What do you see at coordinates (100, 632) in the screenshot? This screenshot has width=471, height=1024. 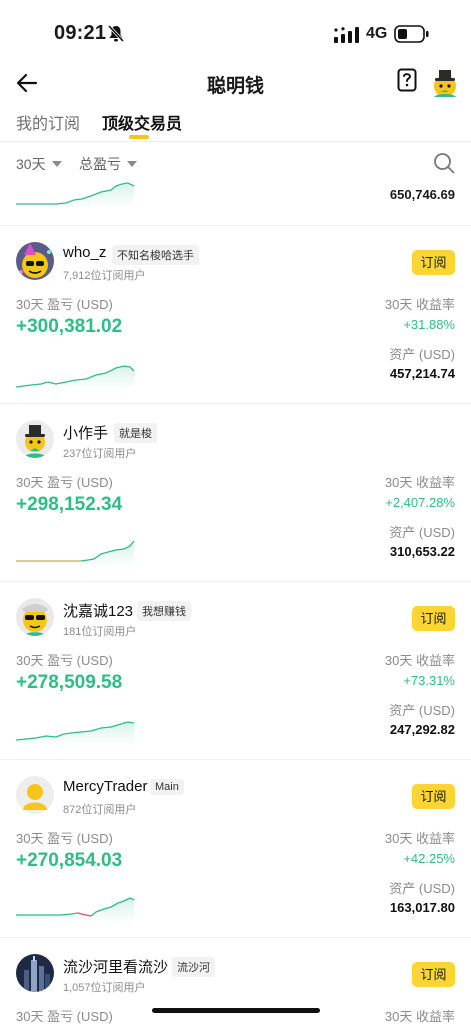 I see `subscriber-count: 181位订阅用户` at bounding box center [100, 632].